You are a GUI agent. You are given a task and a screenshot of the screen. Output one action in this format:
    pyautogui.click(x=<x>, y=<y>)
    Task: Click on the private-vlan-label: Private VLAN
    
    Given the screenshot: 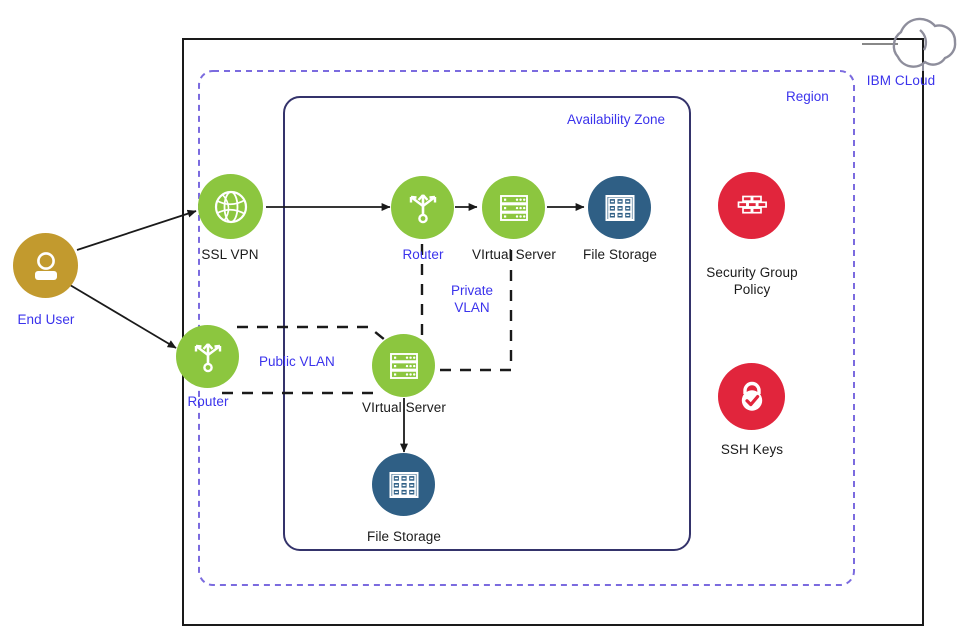 What is the action you would take?
    pyautogui.click(x=472, y=299)
    